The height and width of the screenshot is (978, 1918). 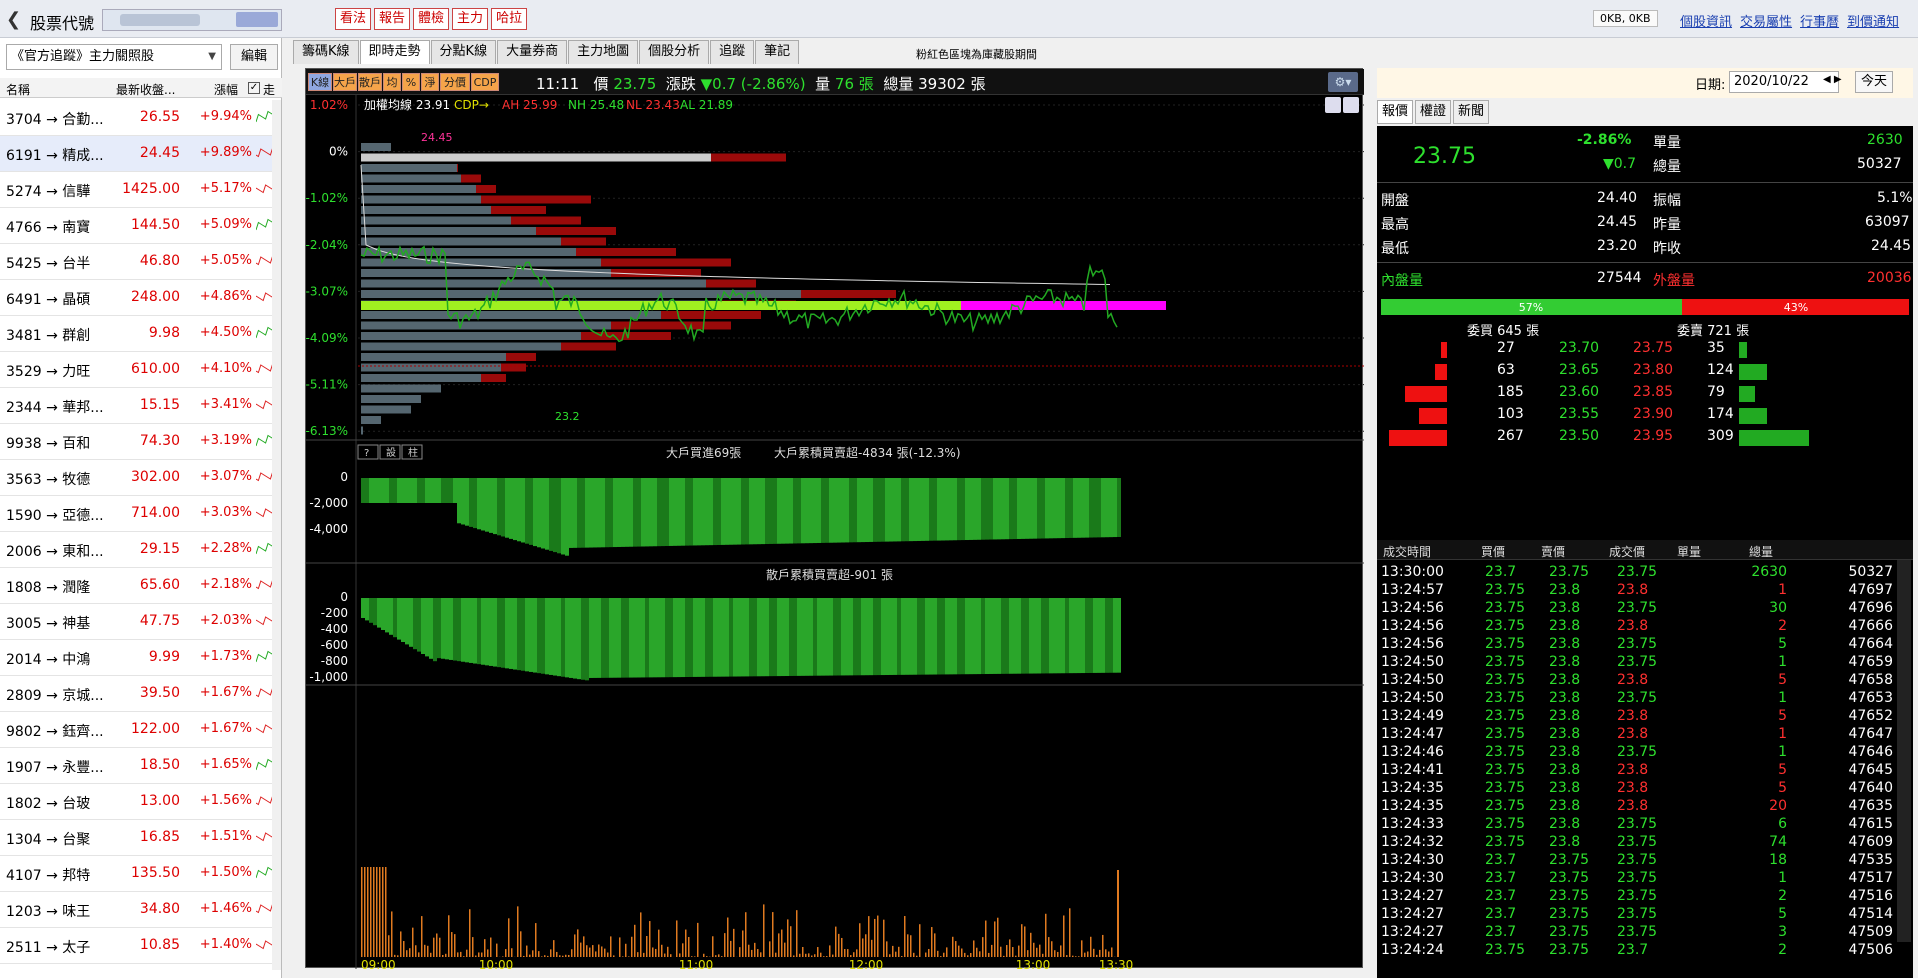 I want to click on main-force-button: 主力, so click(x=470, y=19).